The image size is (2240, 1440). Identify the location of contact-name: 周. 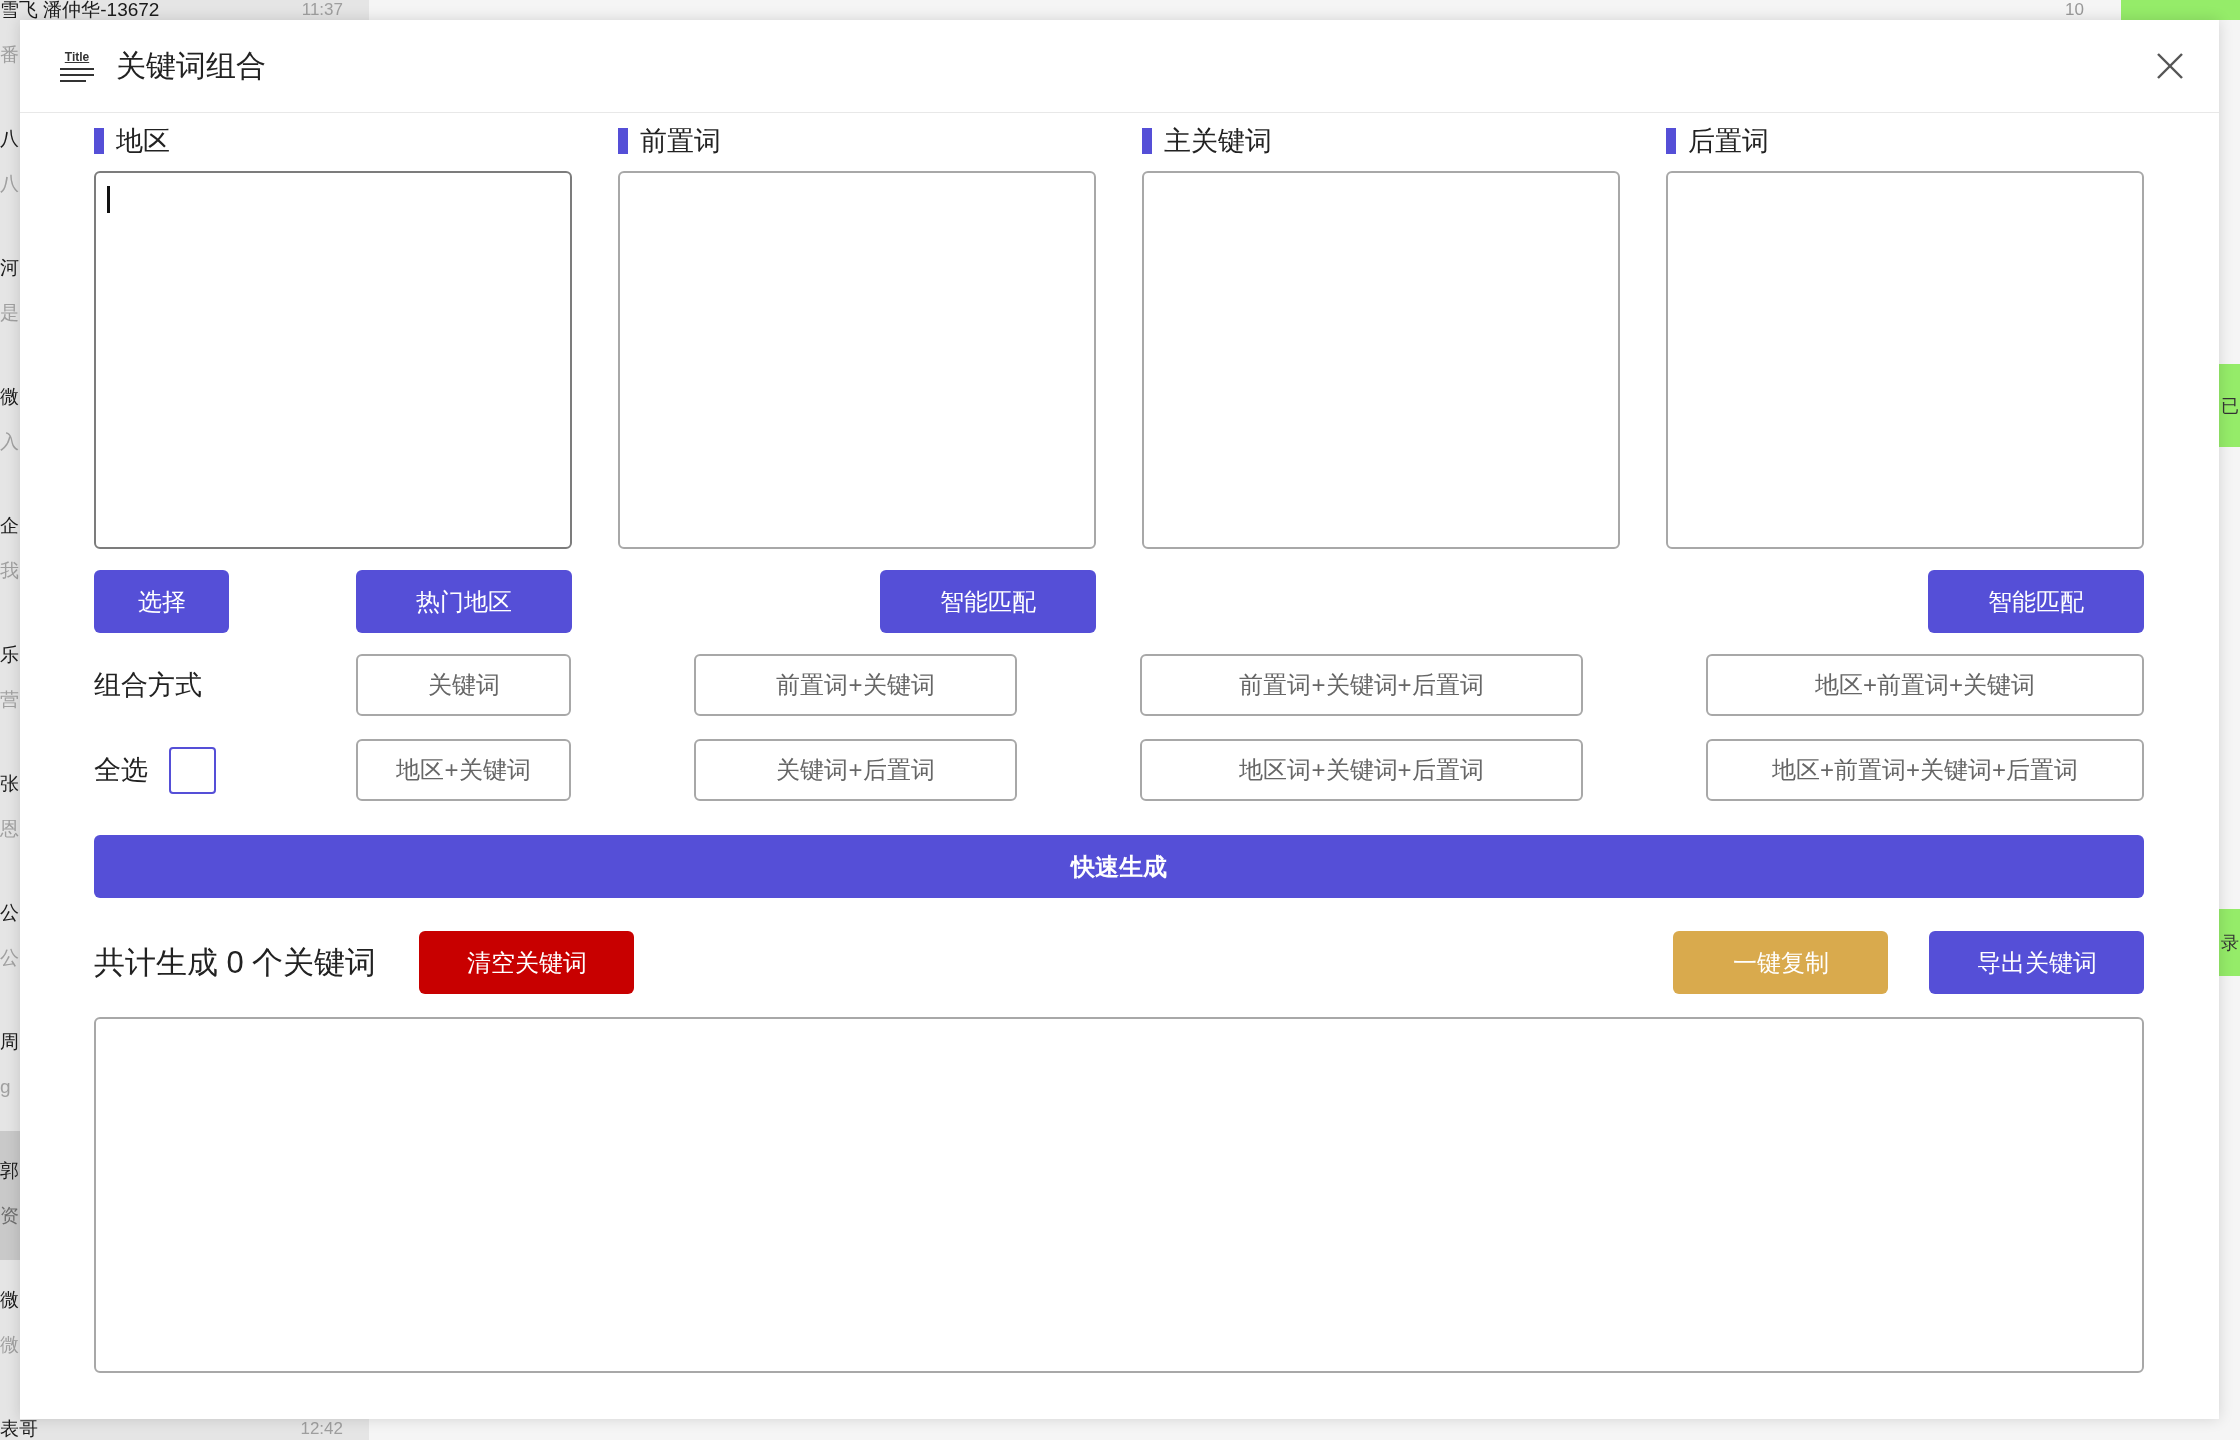
(9, 1042).